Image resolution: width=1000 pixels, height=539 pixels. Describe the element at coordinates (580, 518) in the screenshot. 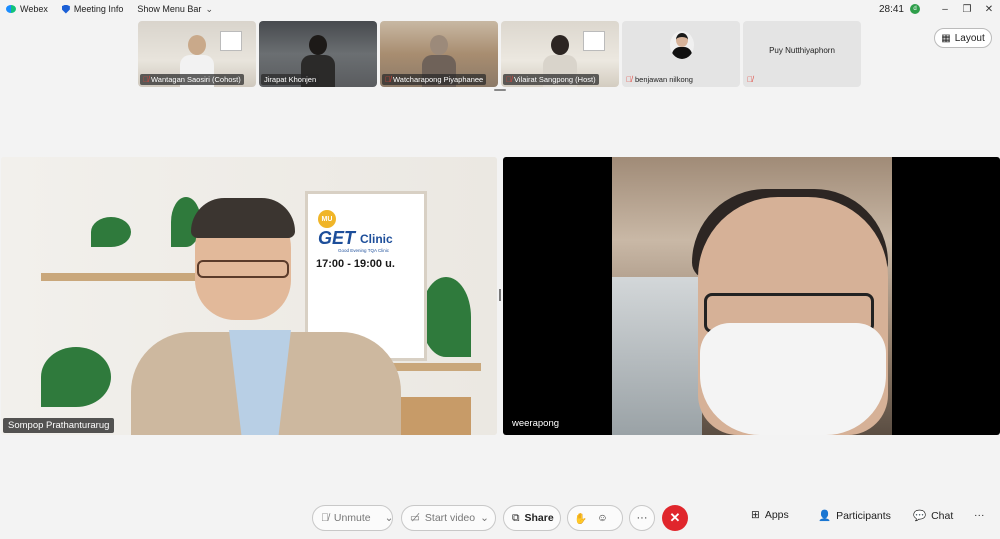

I see `raise-hand-icon: ✋` at that location.